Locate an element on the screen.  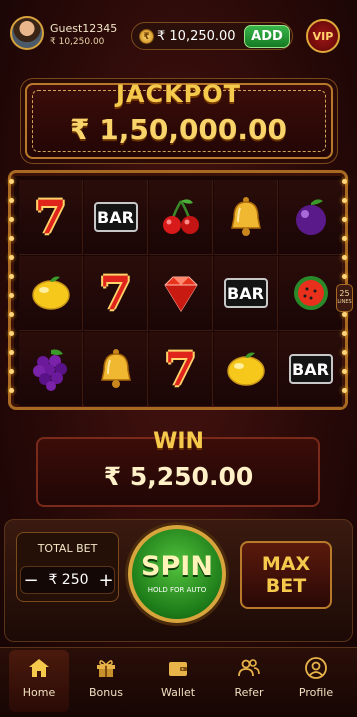
bet-value: ₹ 250 is located at coordinates (68, 580).